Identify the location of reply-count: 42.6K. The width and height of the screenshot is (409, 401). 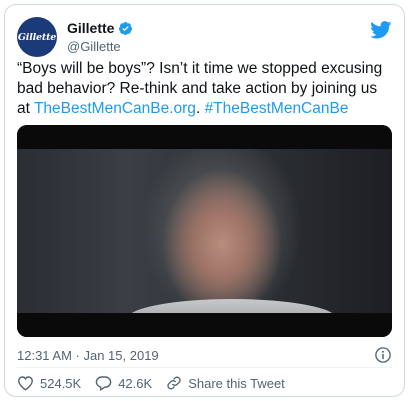
(135, 383).